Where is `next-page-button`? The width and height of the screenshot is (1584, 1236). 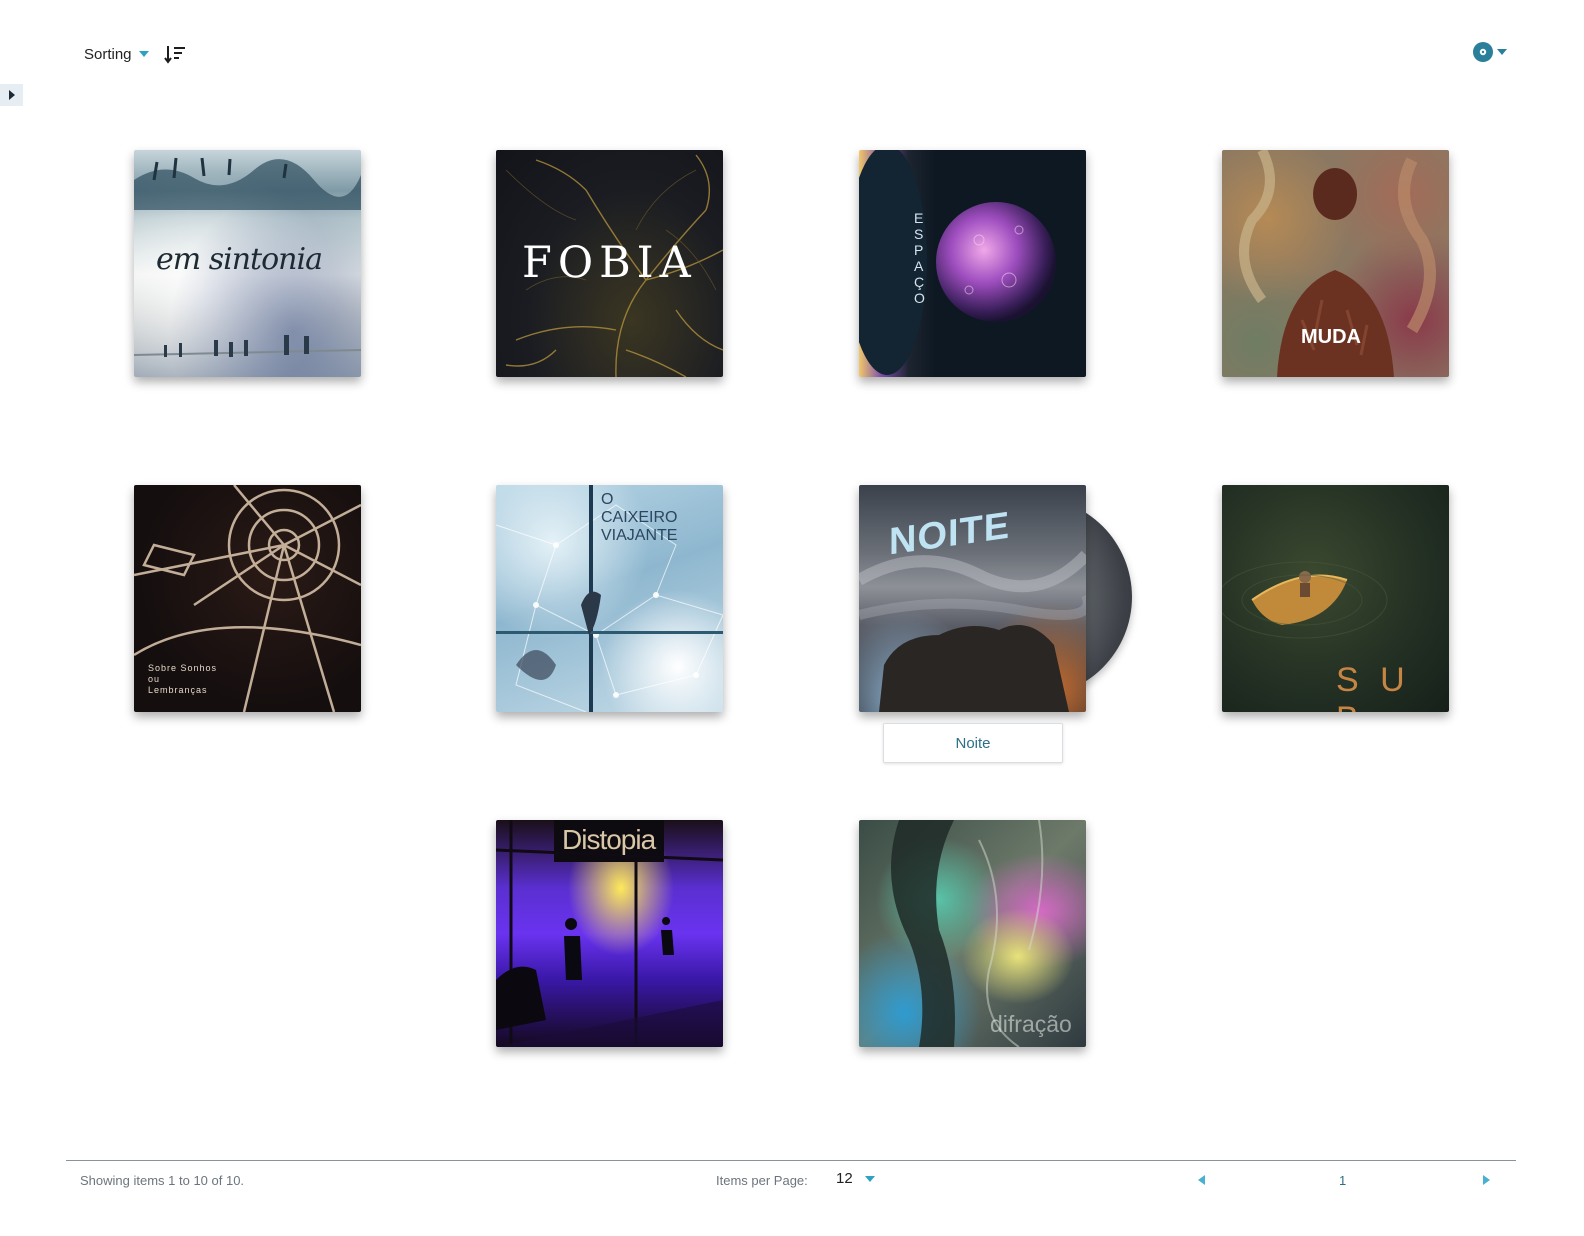
next-page-button is located at coordinates (1488, 1181).